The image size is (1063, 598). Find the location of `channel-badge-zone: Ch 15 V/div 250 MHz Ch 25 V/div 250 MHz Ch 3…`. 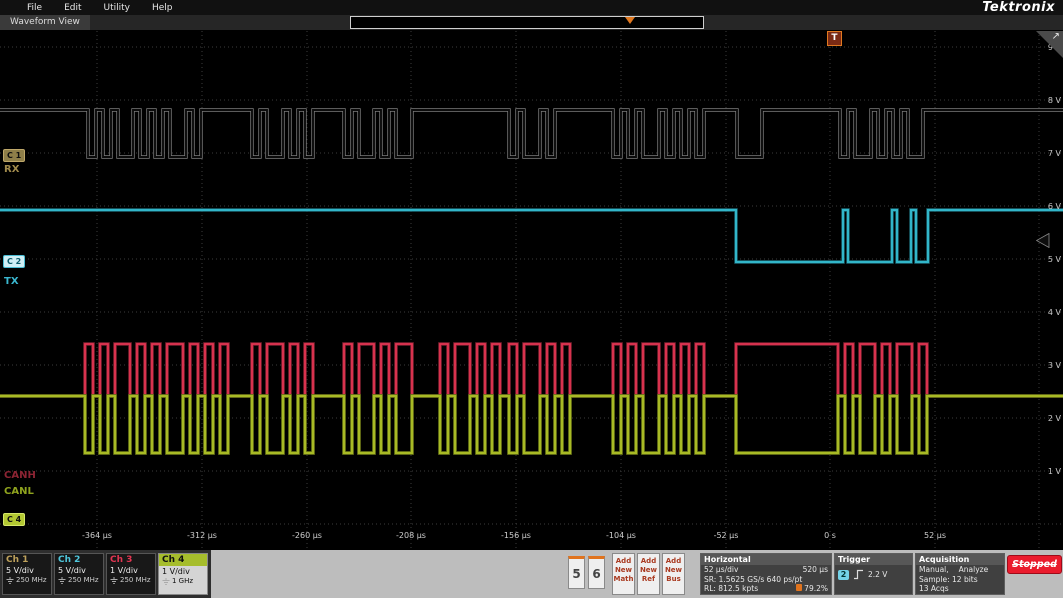

channel-badge-zone: Ch 15 V/div 250 MHz Ch 25 V/div 250 MHz Ch 3… is located at coordinates (105, 574).